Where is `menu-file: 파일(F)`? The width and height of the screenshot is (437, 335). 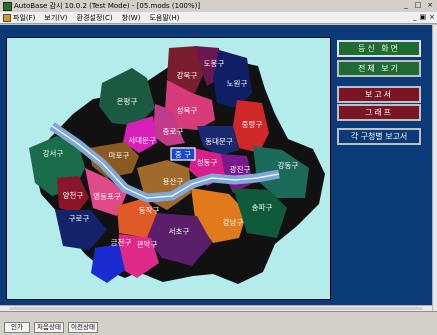
menu-file: 파일(F) is located at coordinates (24, 18).